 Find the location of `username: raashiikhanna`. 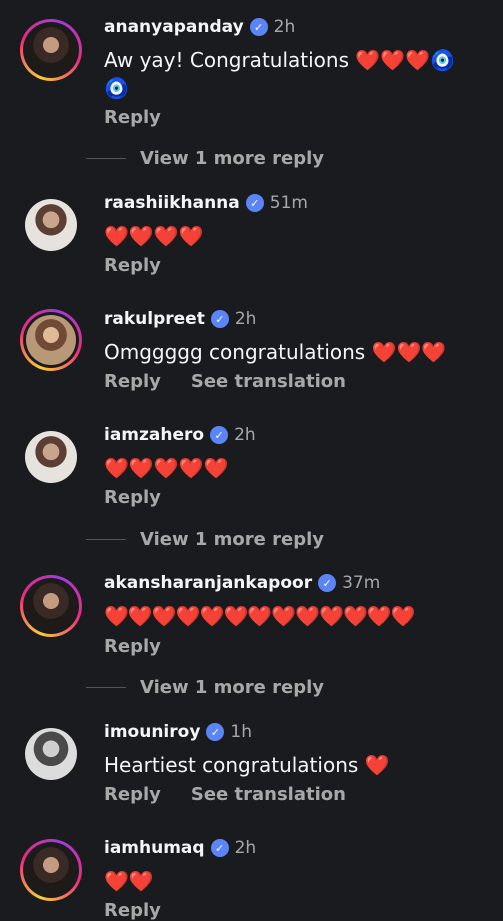

username: raashiikhanna is located at coordinates (172, 203).